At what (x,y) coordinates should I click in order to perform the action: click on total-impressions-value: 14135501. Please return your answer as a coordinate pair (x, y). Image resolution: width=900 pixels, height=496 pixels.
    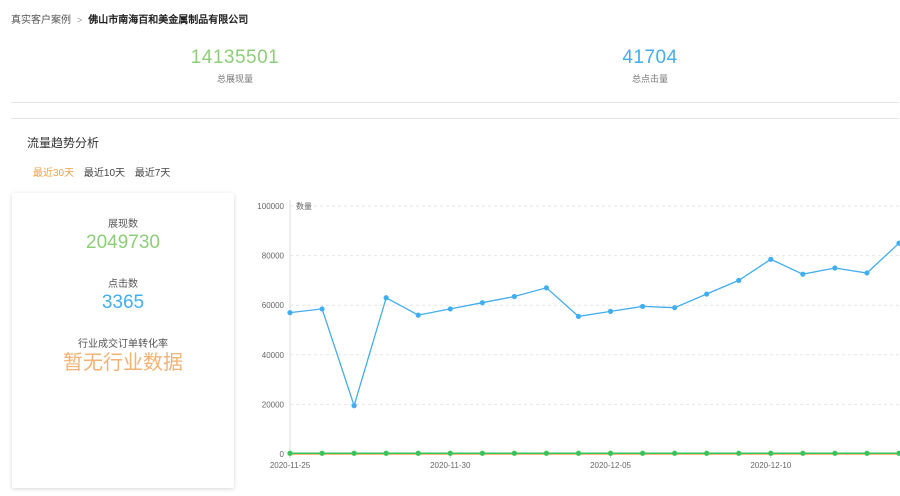
    Looking at the image, I should click on (235, 57).